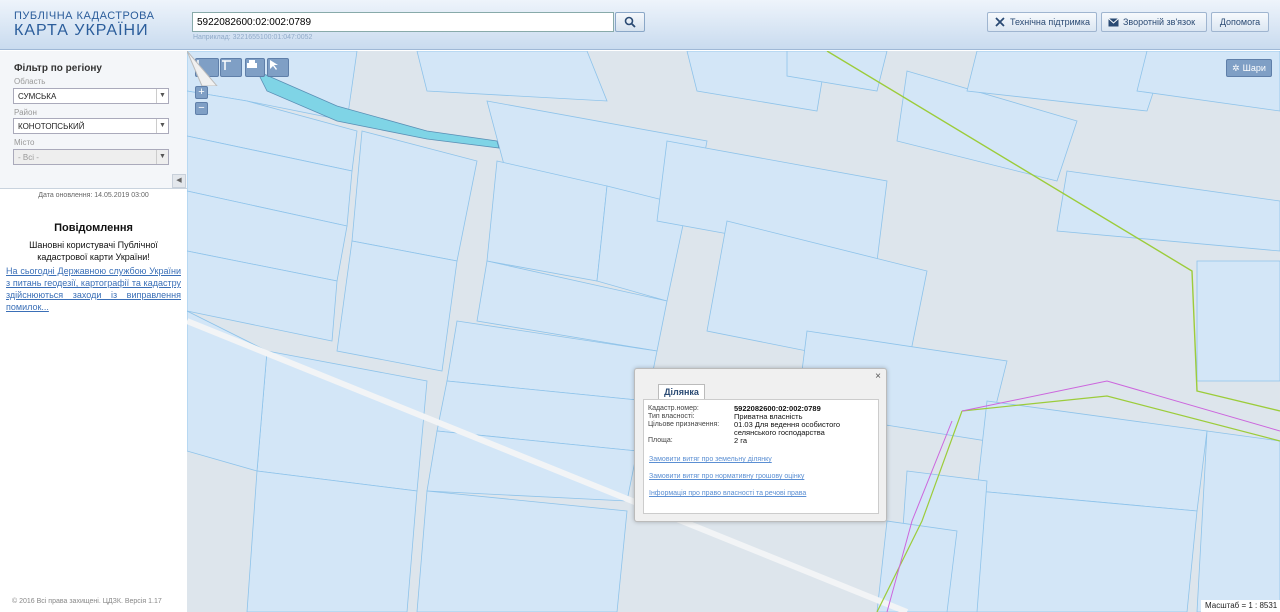 The height and width of the screenshot is (612, 1280). I want to click on layers-button: ✲ Шари, so click(1249, 68).